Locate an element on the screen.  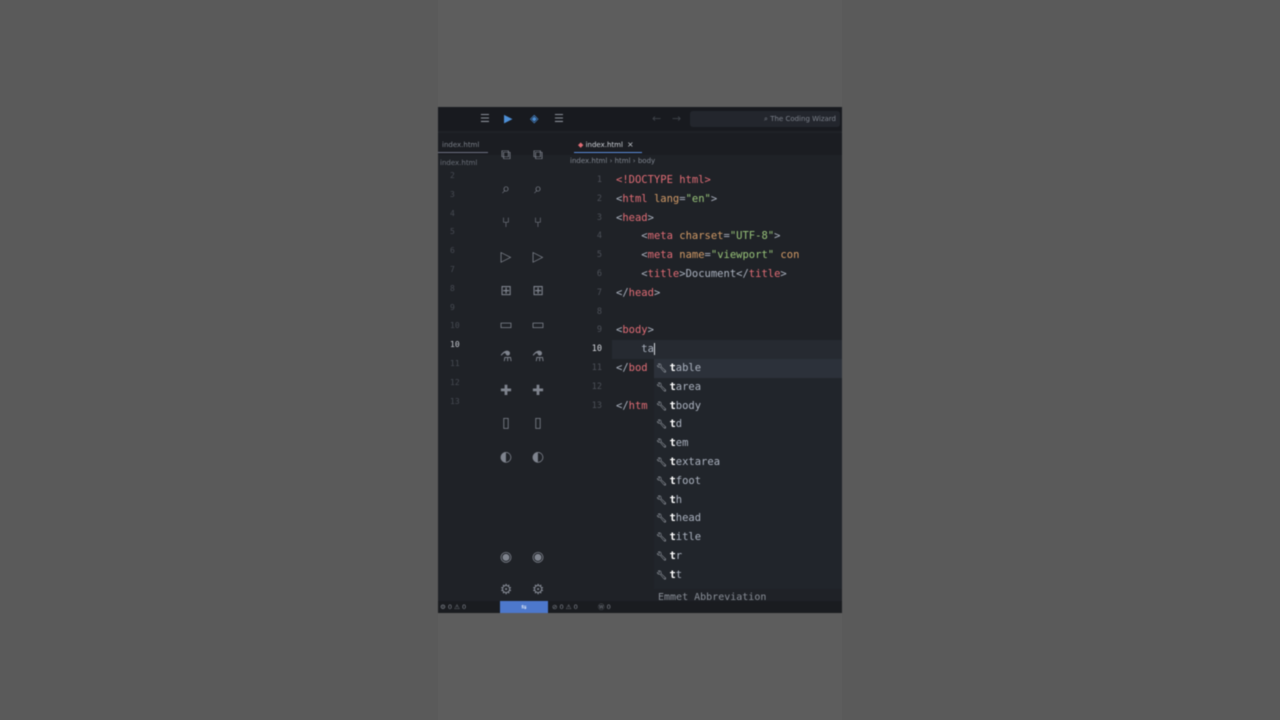
suggestion-item: 🔧︎ tem is located at coordinates (748, 443).